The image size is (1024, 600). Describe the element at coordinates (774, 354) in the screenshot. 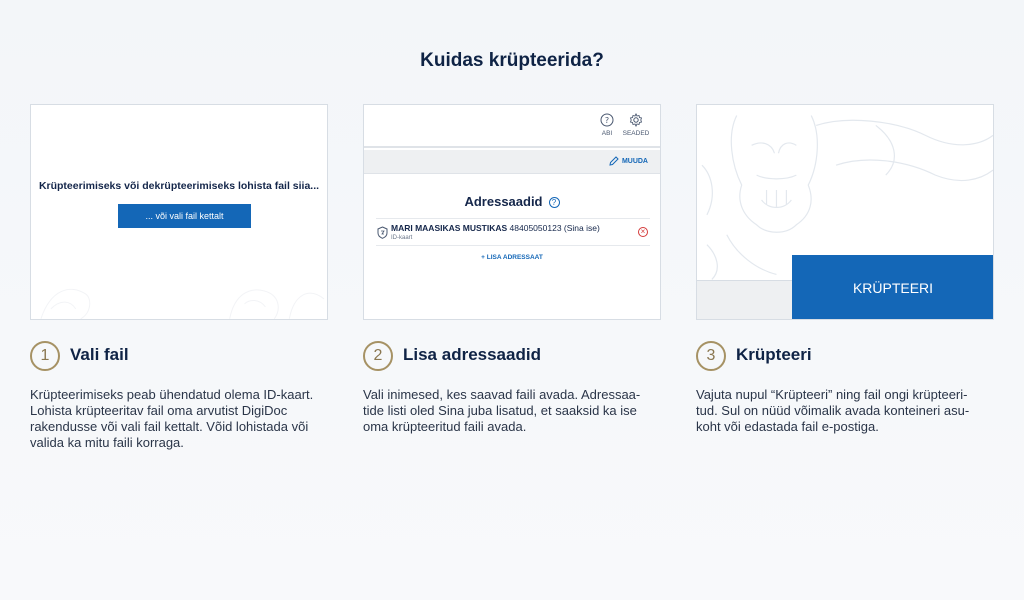

I see `step-title: Krüpteeri` at that location.